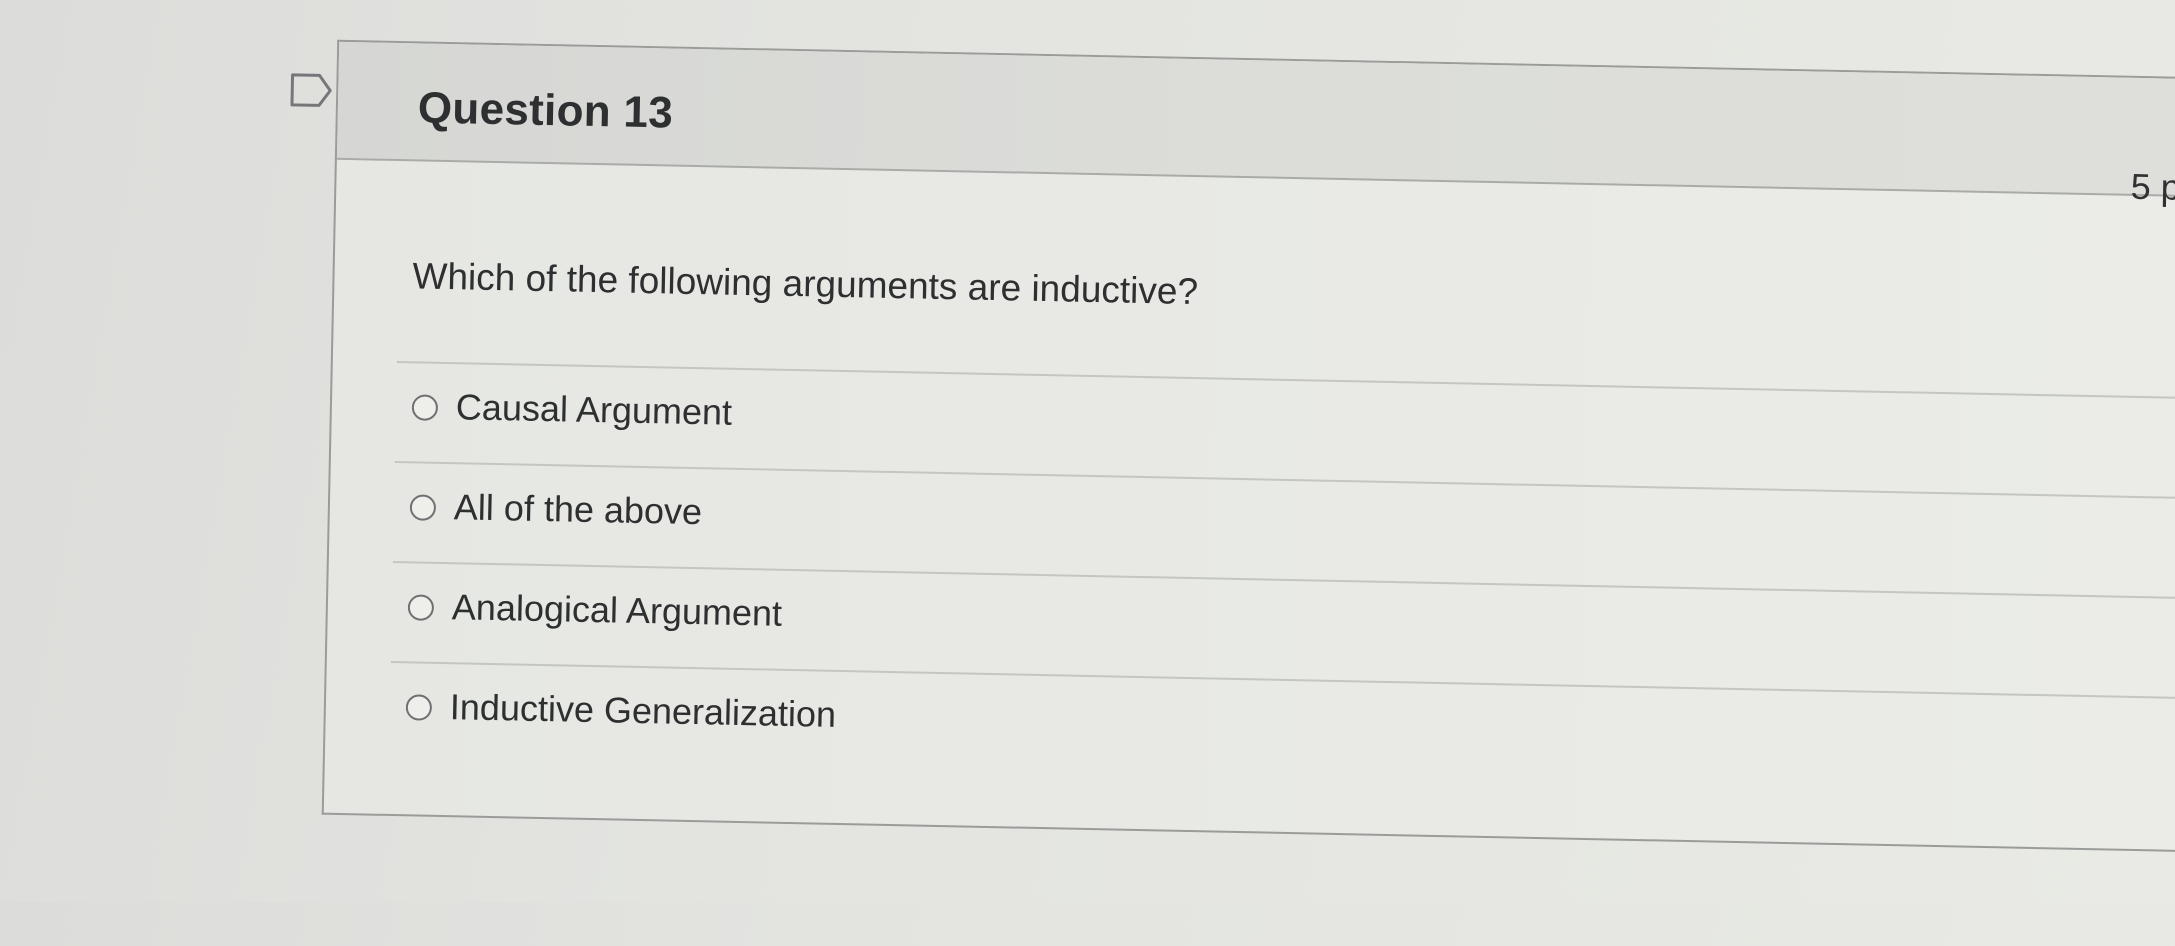 The width and height of the screenshot is (2175, 946). I want to click on flag-icon, so click(311, 90).